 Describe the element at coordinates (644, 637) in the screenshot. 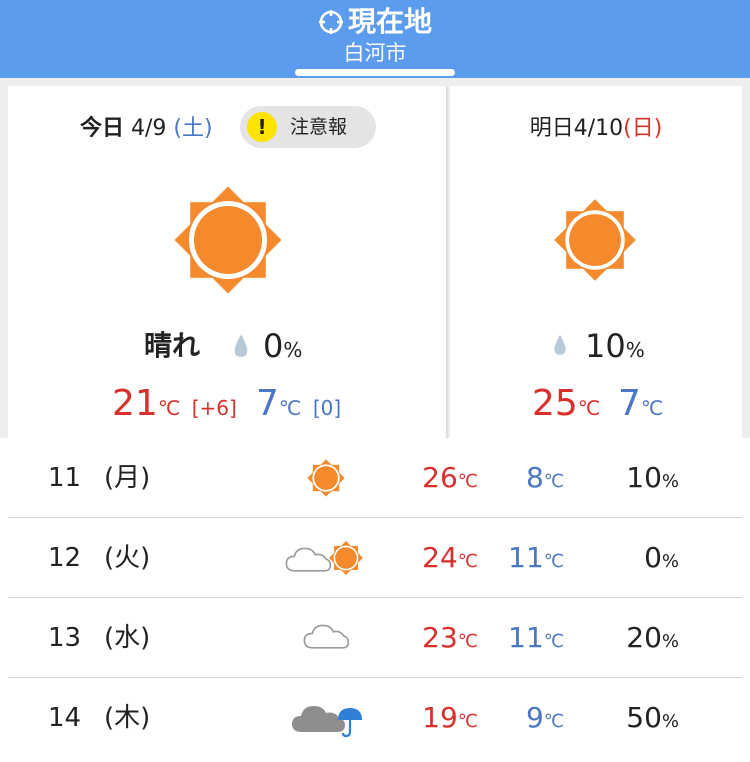

I see `forecast-pop-value: 20` at that location.